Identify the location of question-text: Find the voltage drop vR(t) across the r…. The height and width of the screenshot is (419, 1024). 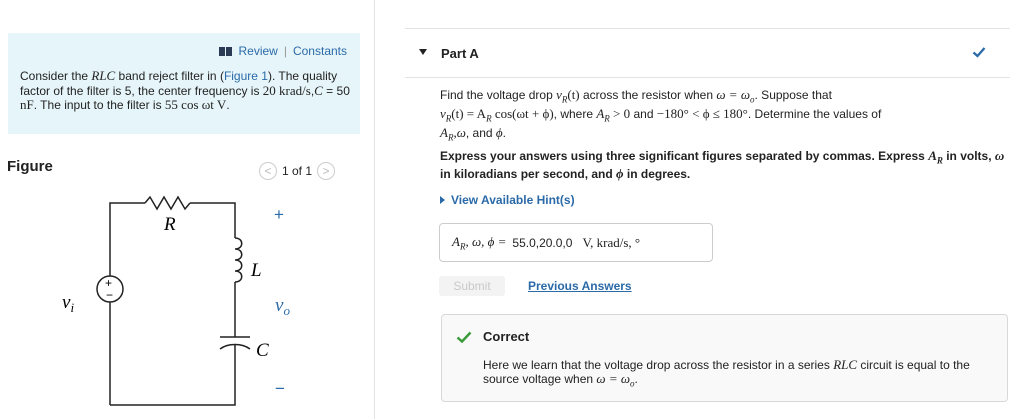
(661, 115).